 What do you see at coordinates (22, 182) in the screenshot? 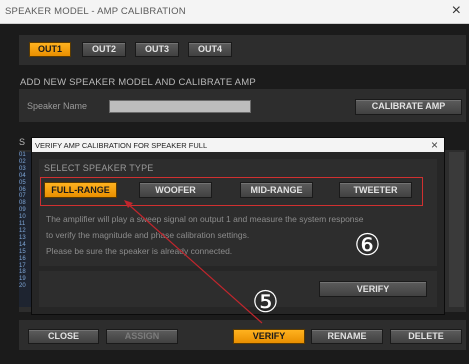
I see `list-row-number: 05` at bounding box center [22, 182].